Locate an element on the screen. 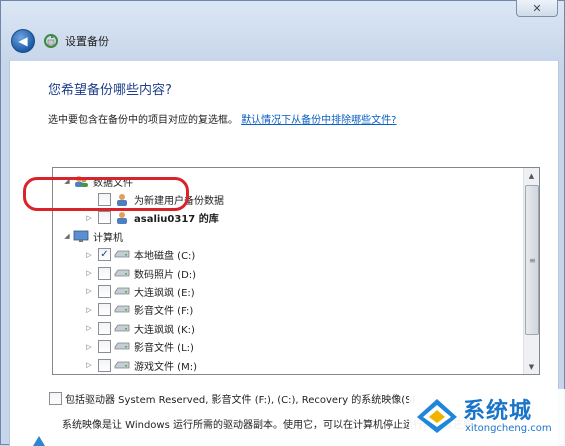 The height and width of the screenshot is (446, 565). scroll-thumb: ≡ is located at coordinates (532, 260).